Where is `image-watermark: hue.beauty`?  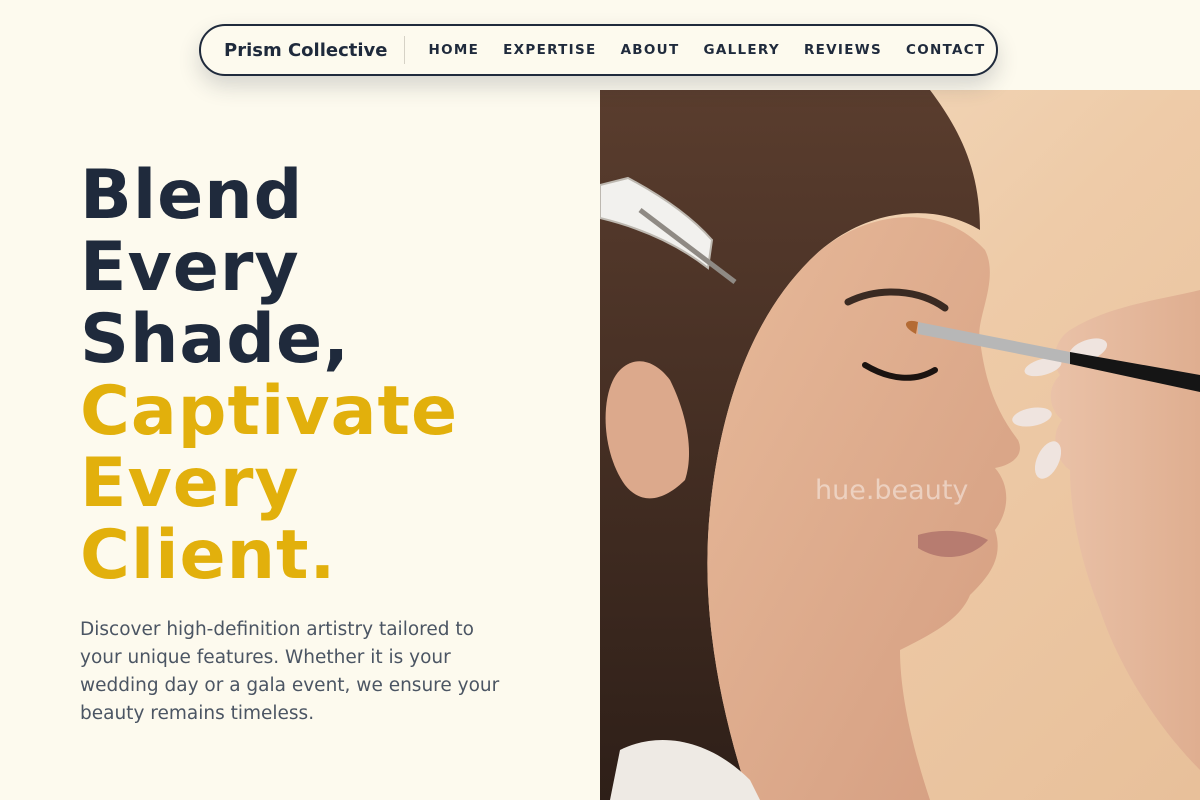
image-watermark: hue.beauty is located at coordinates (892, 490).